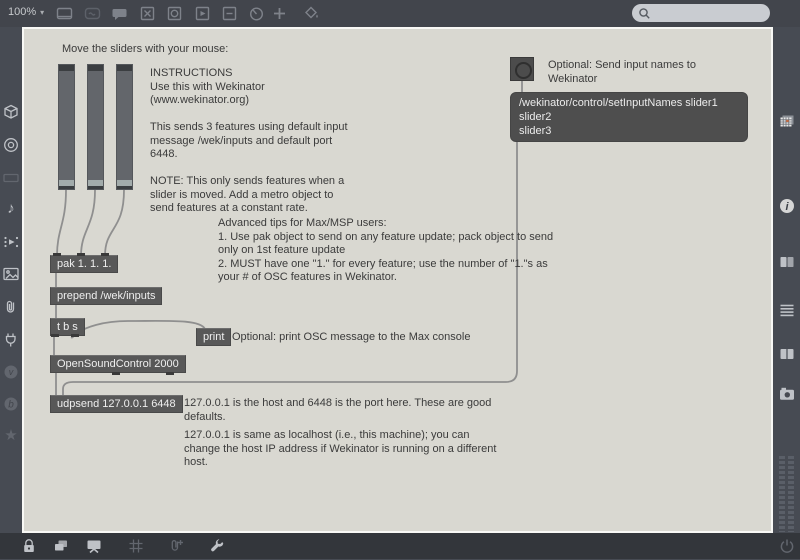  Describe the element at coordinates (279, 13) in the screenshot. I see `add-object-tool` at that location.